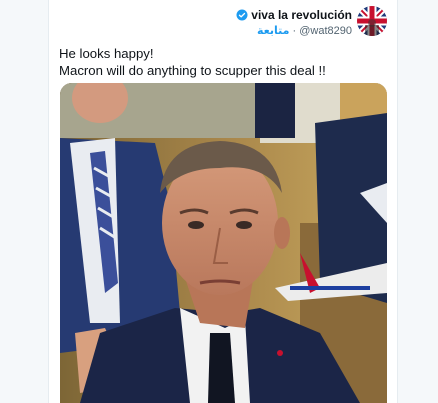  What do you see at coordinates (325, 31) in the screenshot?
I see `author-handle: @wat8290` at bounding box center [325, 31].